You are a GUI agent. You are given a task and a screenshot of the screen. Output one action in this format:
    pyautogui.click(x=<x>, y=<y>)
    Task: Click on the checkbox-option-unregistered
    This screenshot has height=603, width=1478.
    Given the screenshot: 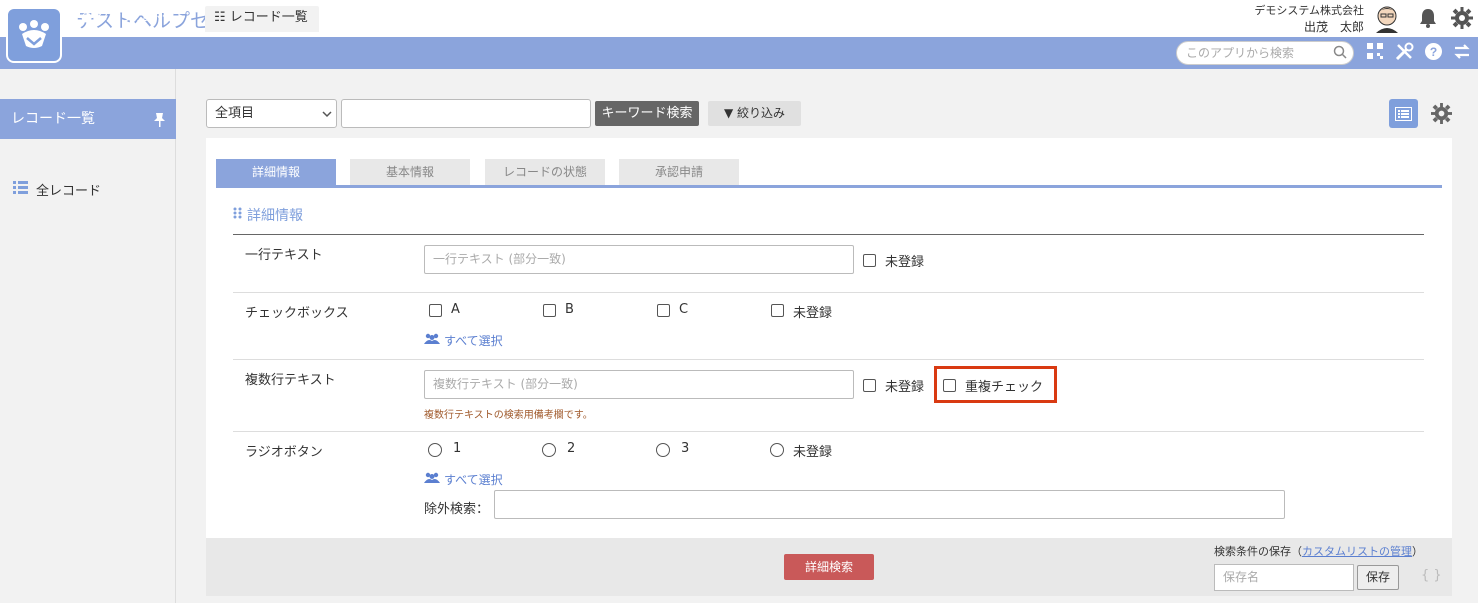 What is the action you would take?
    pyautogui.click(x=777, y=310)
    